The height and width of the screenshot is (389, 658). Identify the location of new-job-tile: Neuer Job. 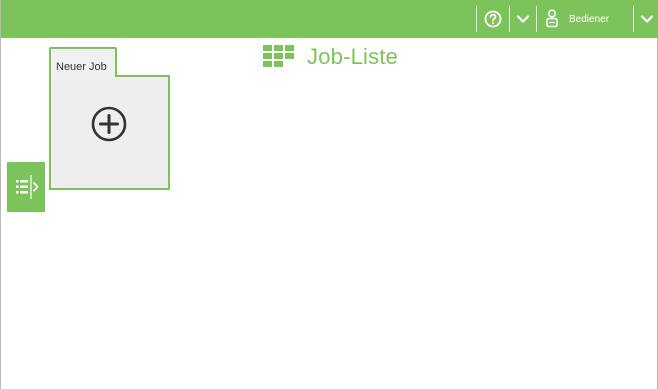
(109, 118).